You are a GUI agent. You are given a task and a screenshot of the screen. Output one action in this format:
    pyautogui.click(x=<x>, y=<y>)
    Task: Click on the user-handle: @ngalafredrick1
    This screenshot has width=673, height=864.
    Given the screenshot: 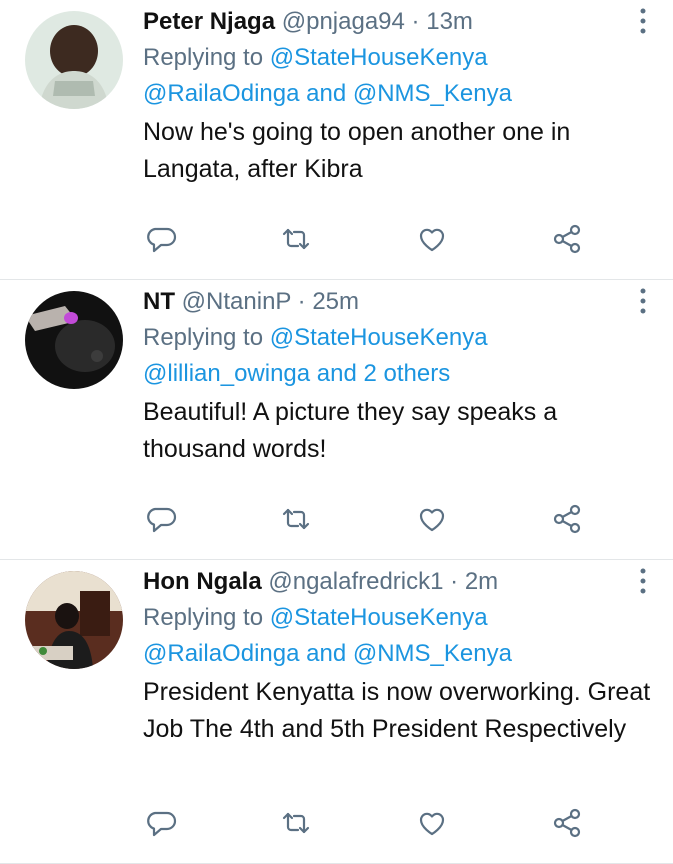 What is the action you would take?
    pyautogui.click(x=355, y=581)
    